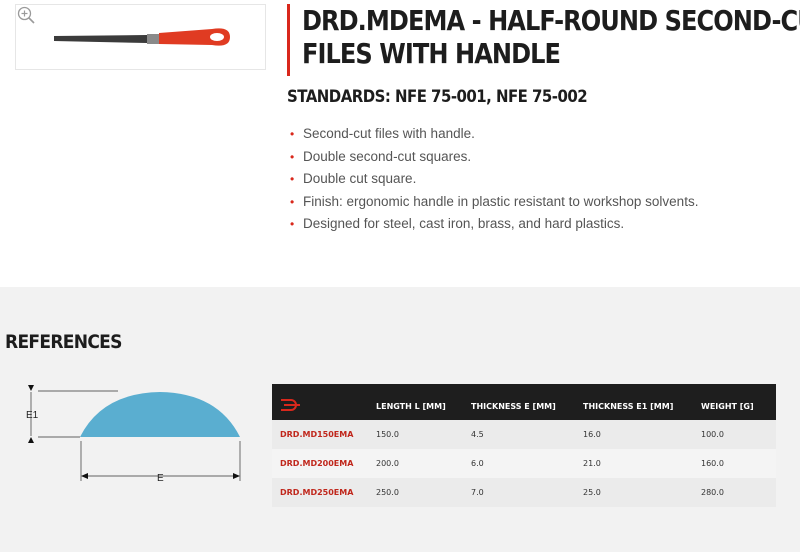  I want to click on thickness-e1-cell: 21.0, so click(592, 463).